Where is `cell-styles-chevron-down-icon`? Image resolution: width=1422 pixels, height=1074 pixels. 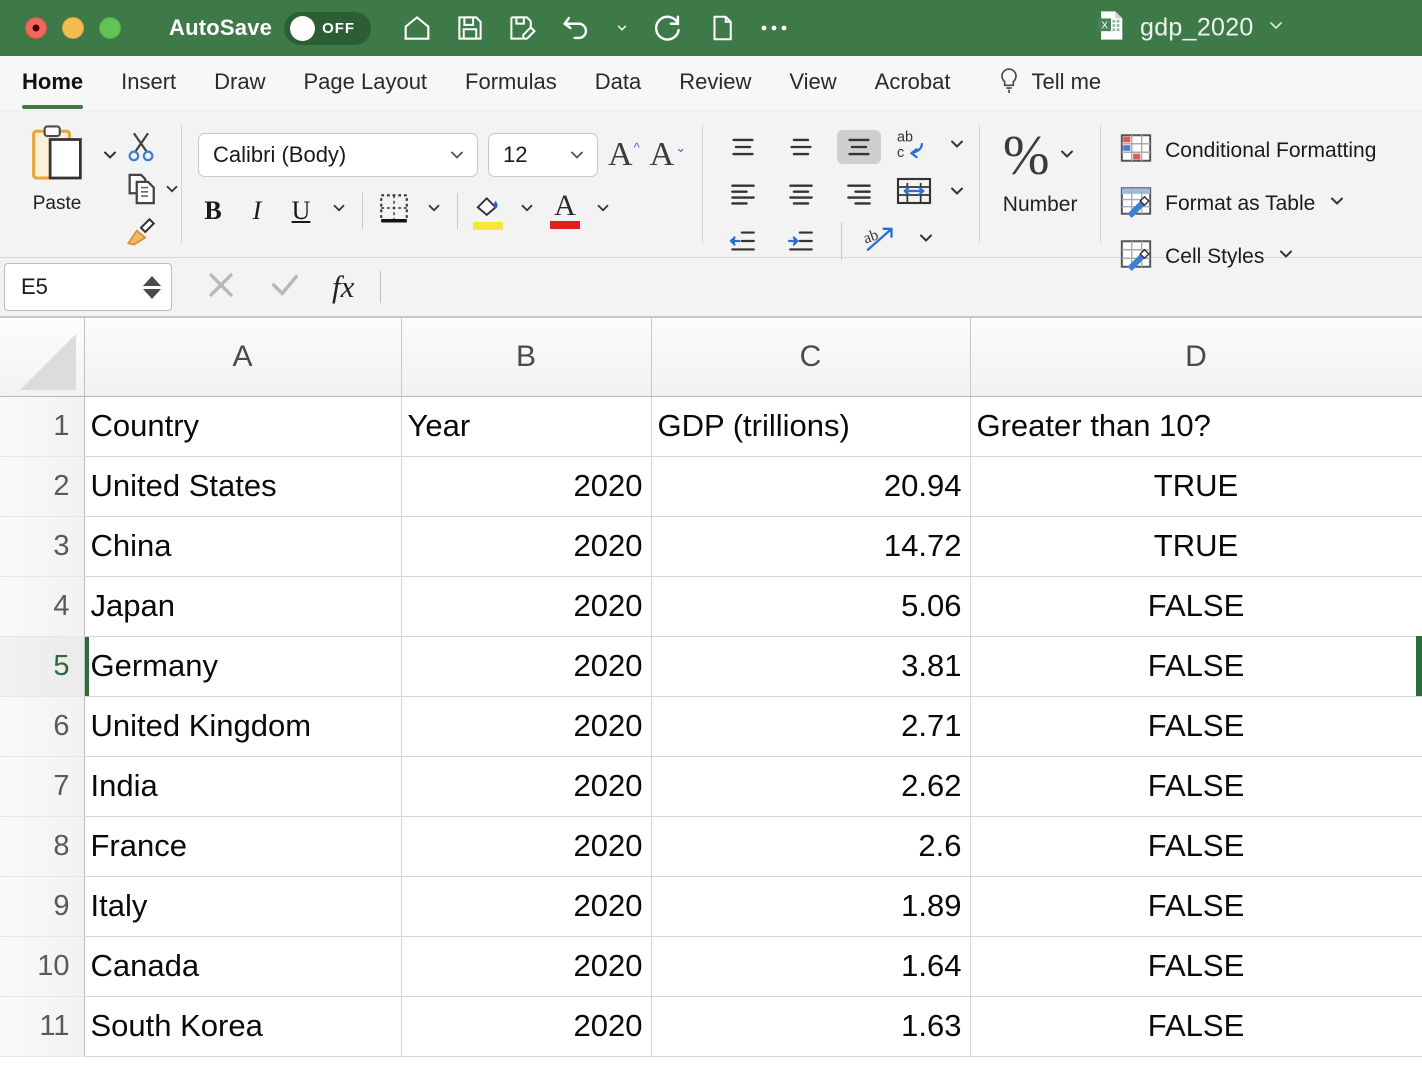 cell-styles-chevron-down-icon is located at coordinates (1286, 256).